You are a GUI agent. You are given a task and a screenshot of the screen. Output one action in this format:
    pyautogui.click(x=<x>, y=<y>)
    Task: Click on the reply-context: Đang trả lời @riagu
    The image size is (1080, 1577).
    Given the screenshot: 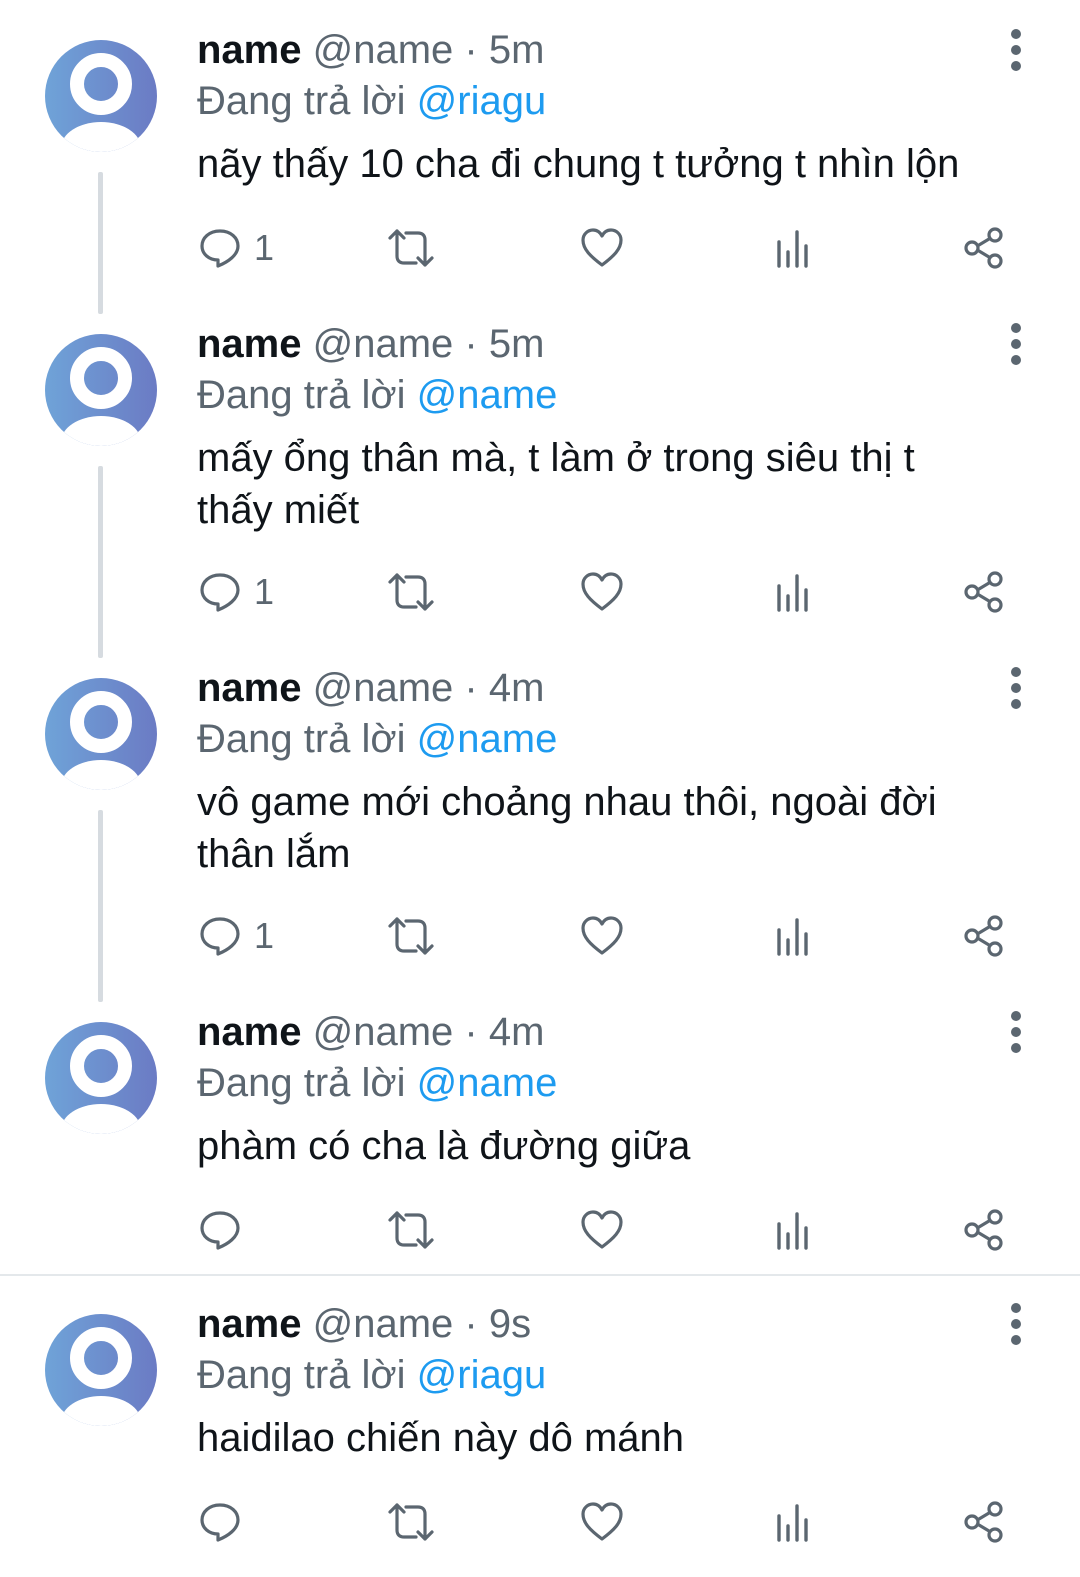 What is the action you would take?
    pyautogui.click(x=371, y=101)
    